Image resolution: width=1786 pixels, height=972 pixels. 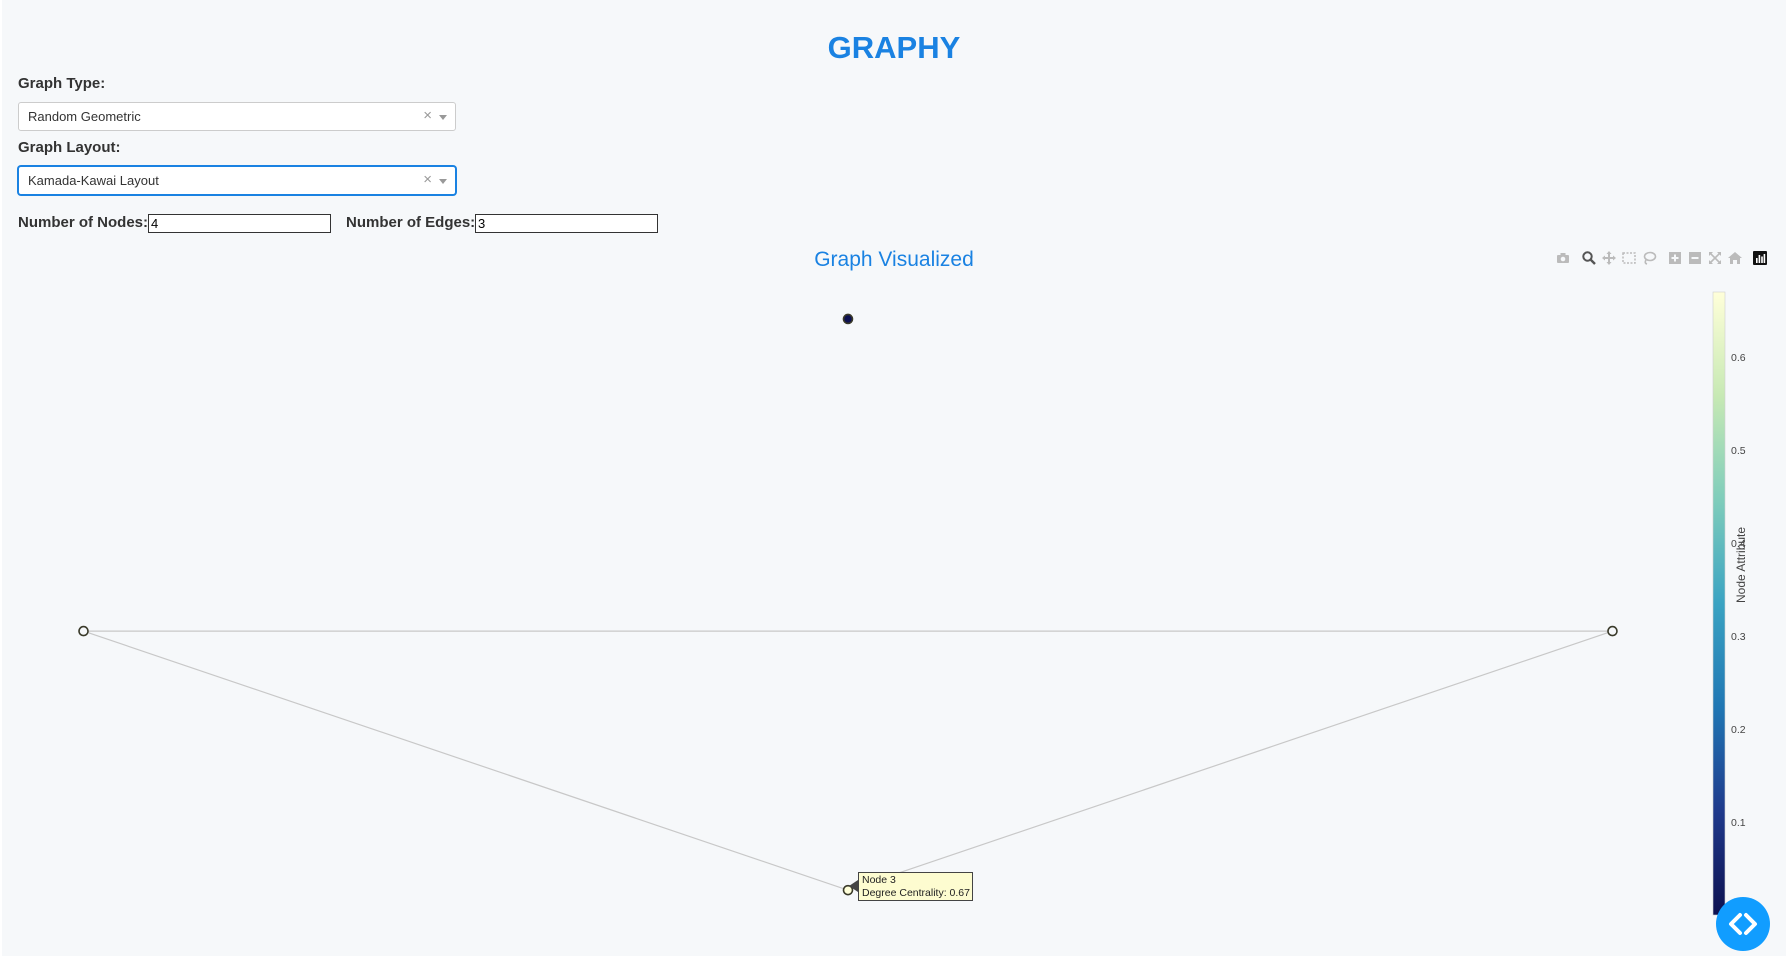 What do you see at coordinates (1738, 451) in the screenshot?
I see `colorbar-tick-label: 0.5` at bounding box center [1738, 451].